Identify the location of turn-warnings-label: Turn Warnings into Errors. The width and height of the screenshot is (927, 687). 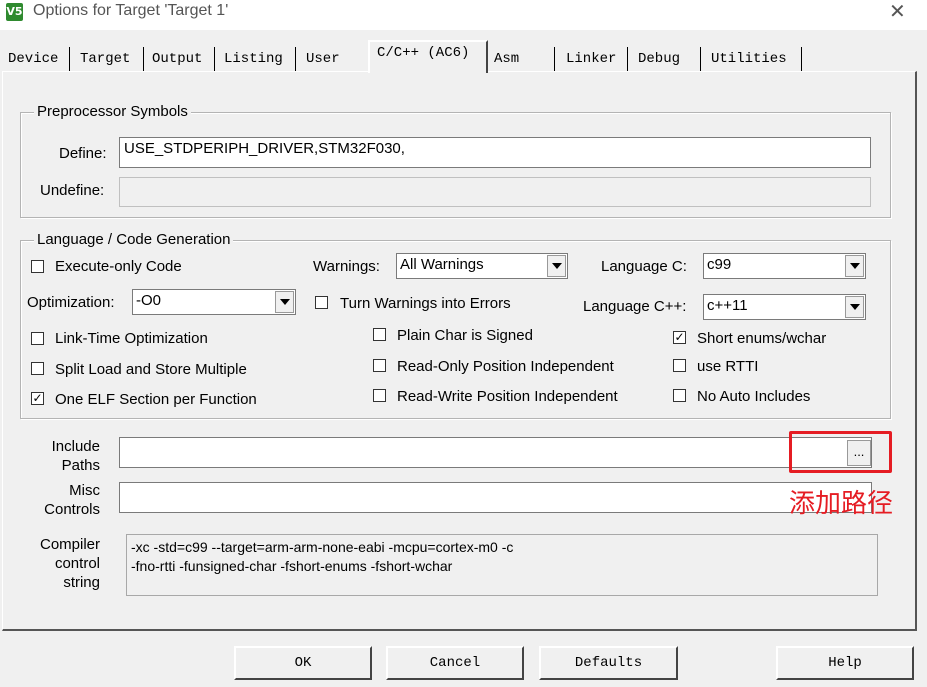
(425, 303).